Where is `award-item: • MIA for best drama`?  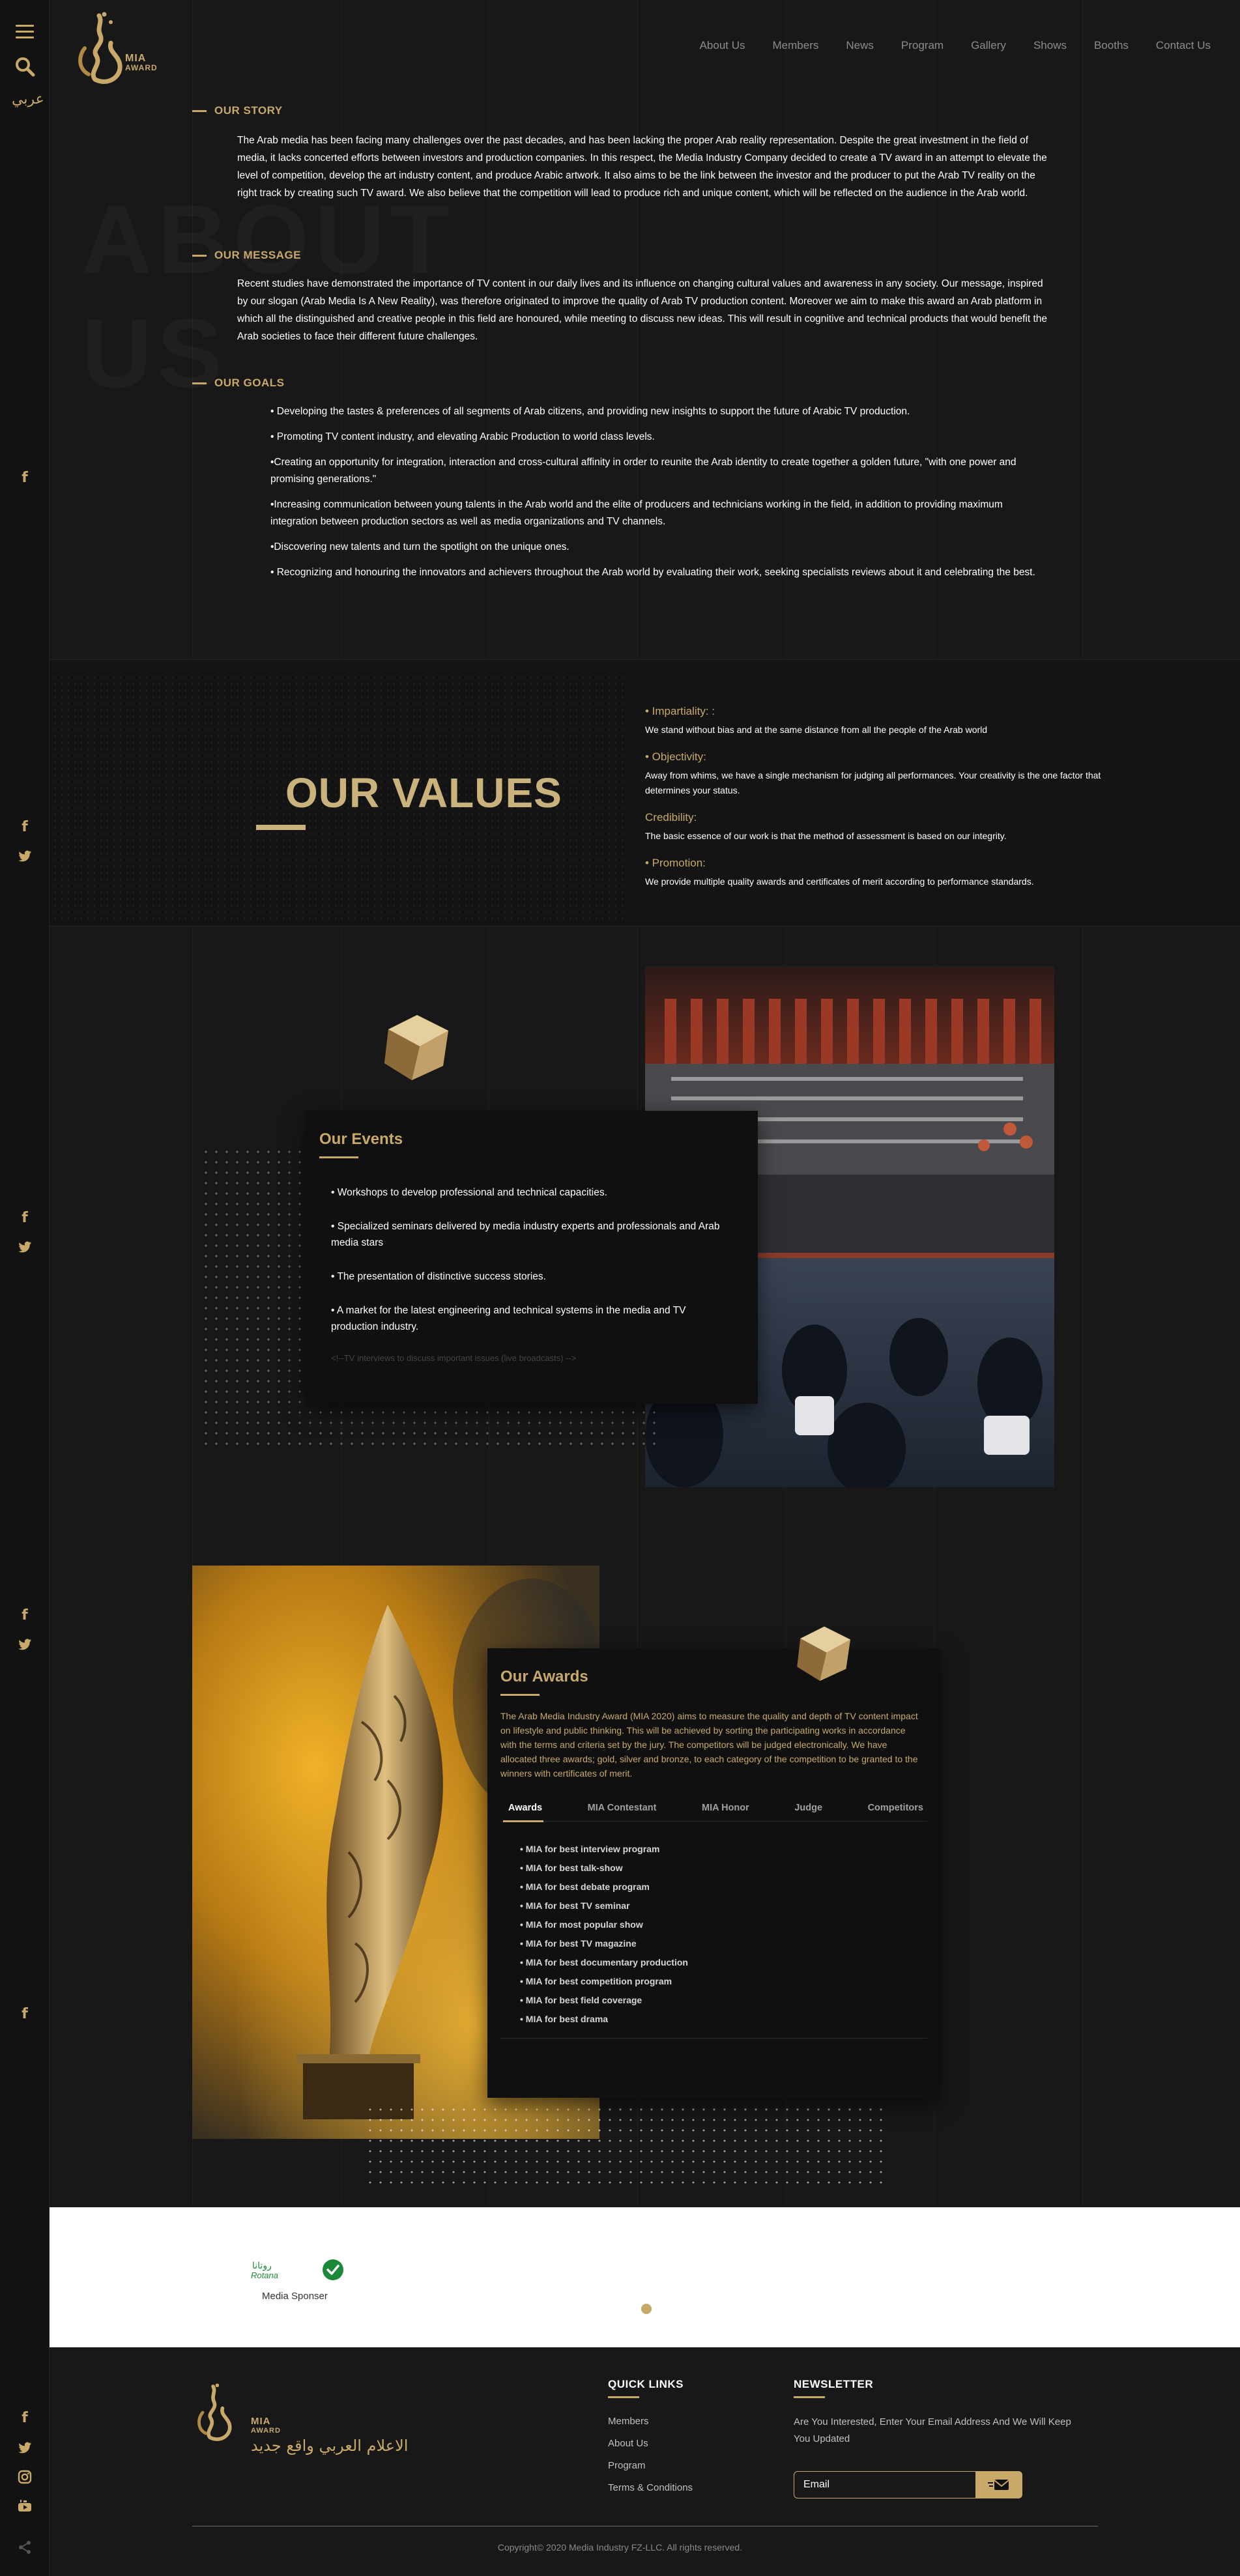
award-item: • MIA for best drama is located at coordinates (564, 2019).